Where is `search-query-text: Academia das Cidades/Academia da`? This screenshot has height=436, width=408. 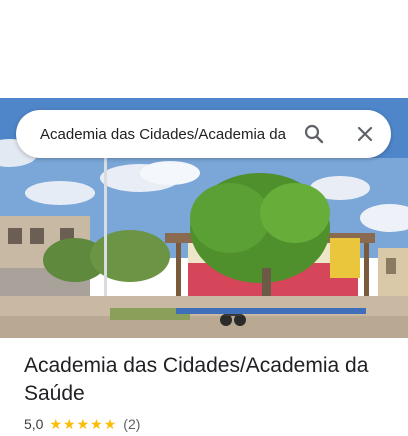
search-query-text: Academia das Cidades/Academia da is located at coordinates (163, 134).